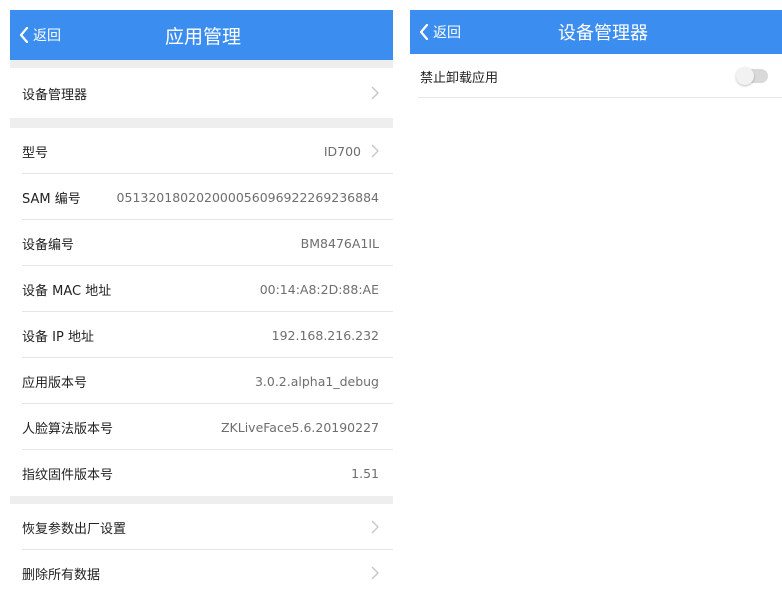 The height and width of the screenshot is (589, 782). I want to click on fingerprint-firmware-version-value: 1.51, so click(365, 473).